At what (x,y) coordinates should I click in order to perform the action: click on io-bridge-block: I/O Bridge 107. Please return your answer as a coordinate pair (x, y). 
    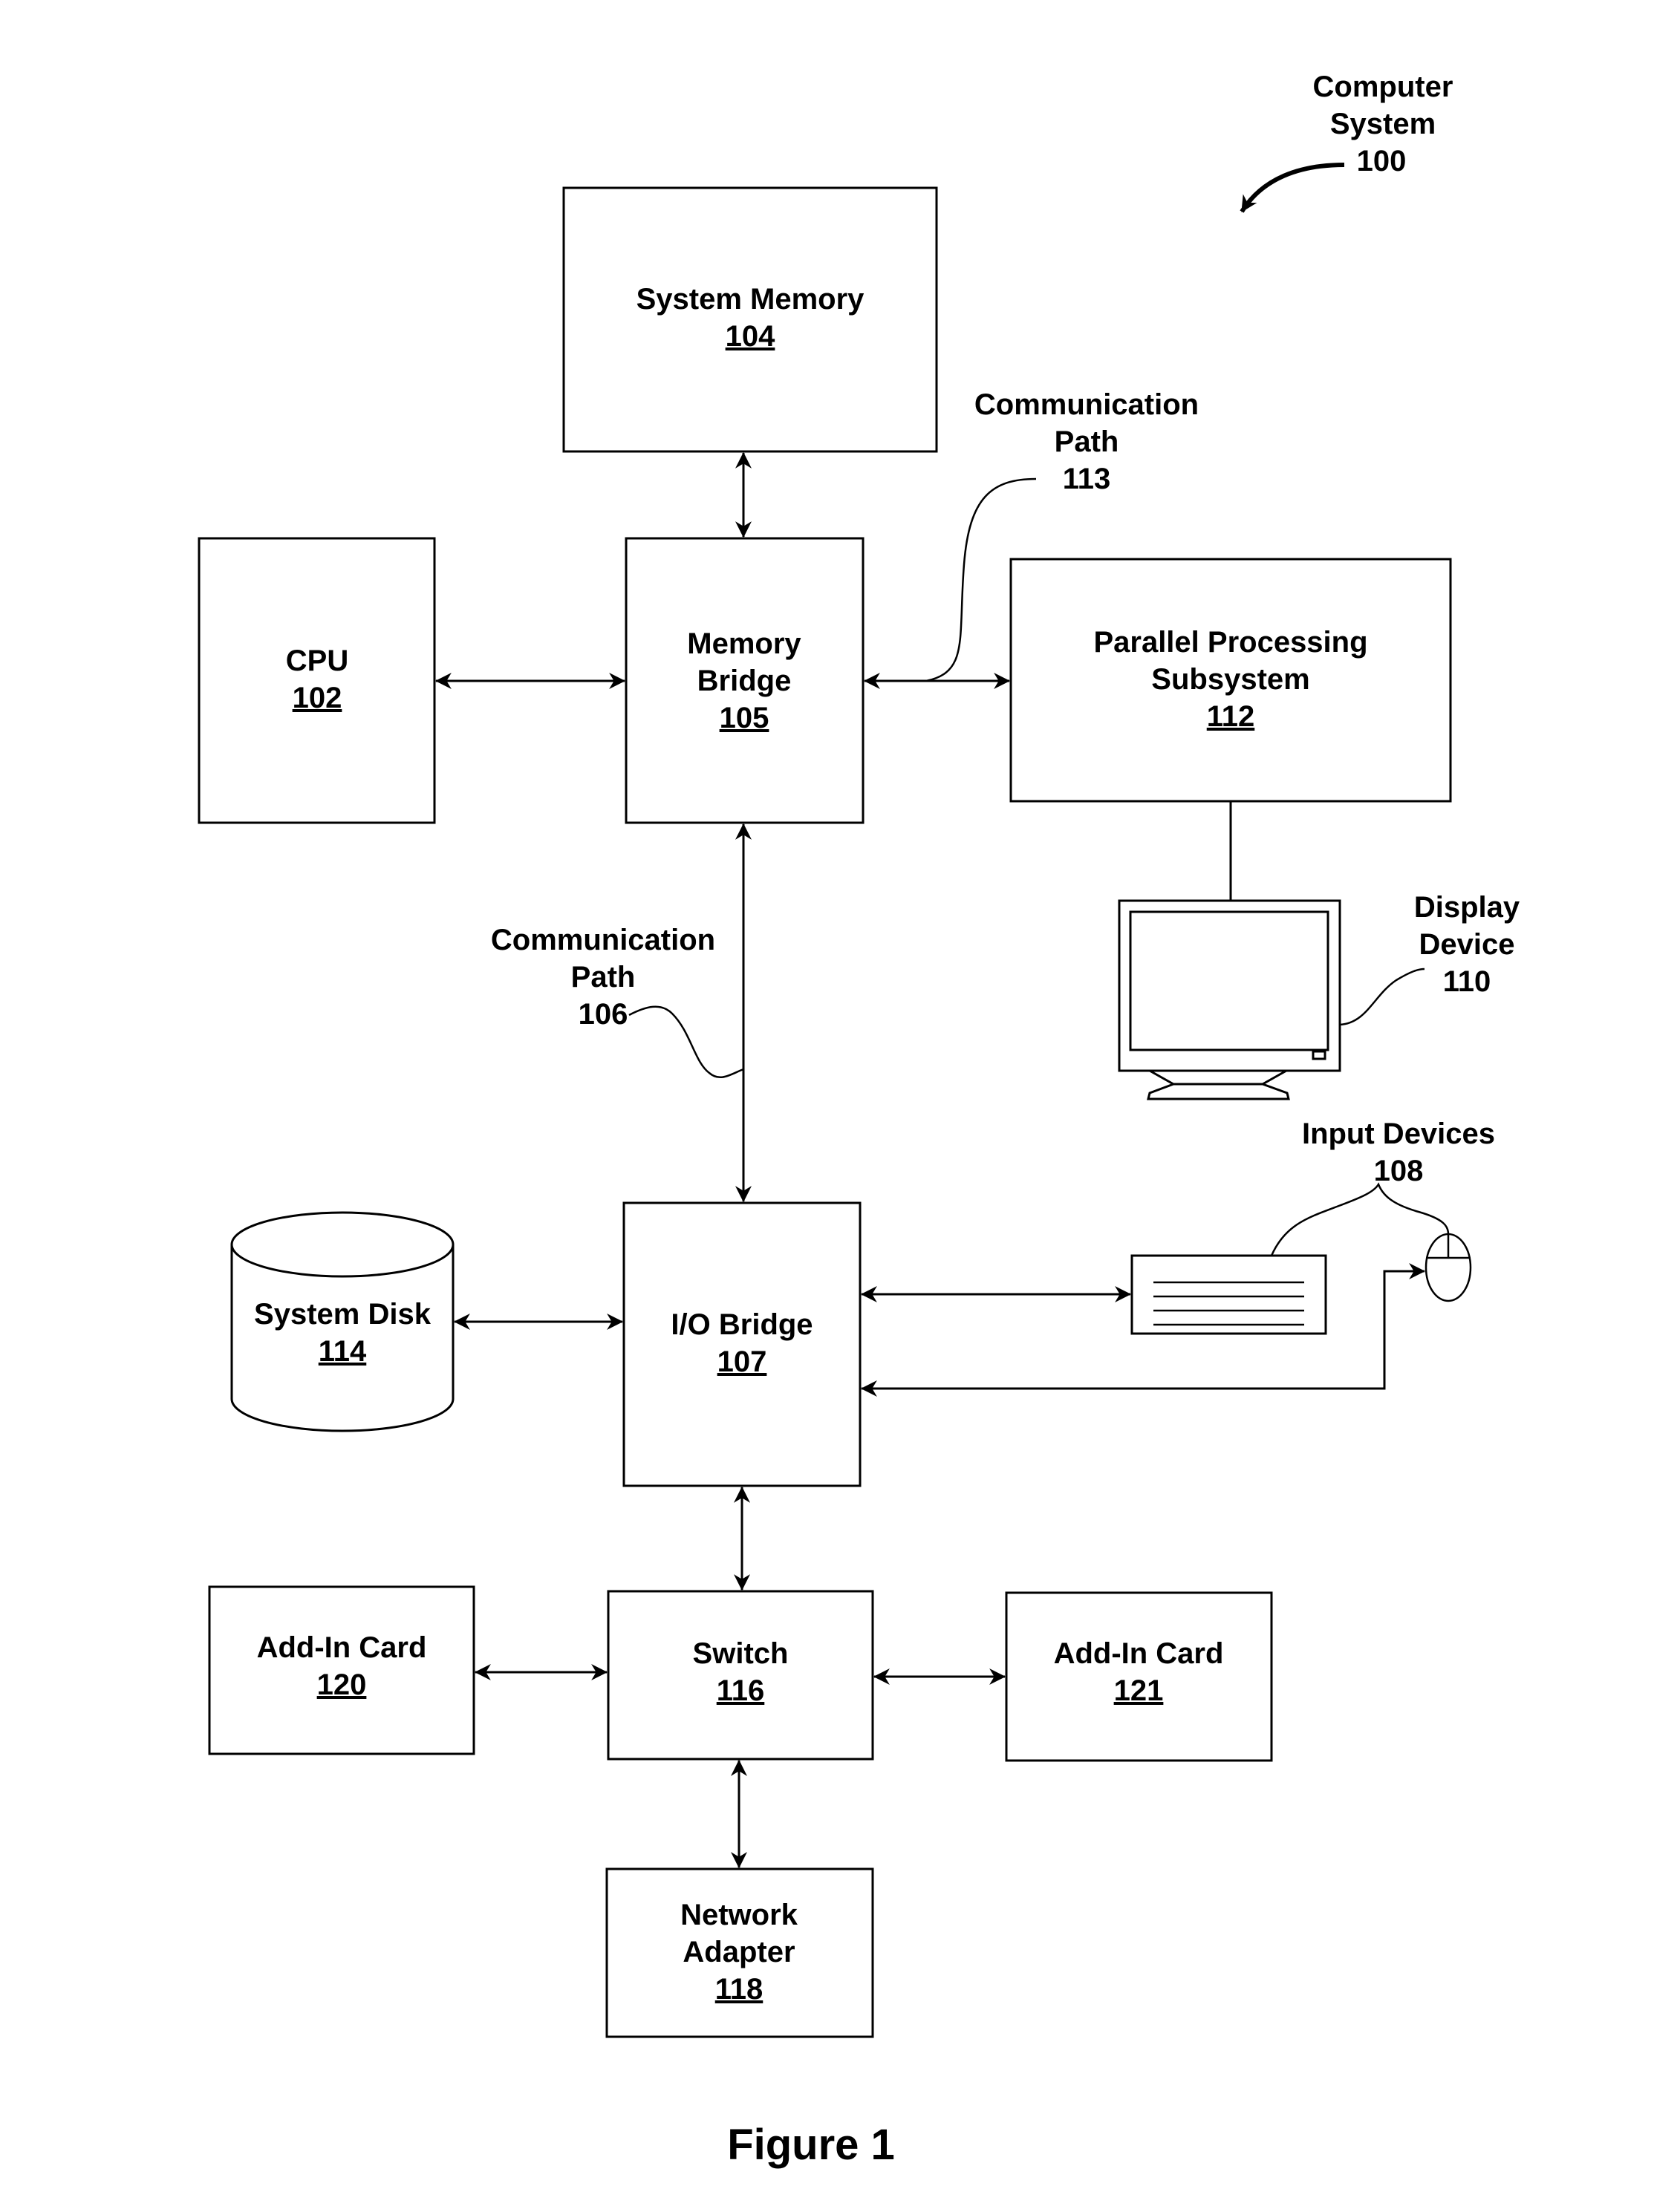
    Looking at the image, I should click on (742, 1344).